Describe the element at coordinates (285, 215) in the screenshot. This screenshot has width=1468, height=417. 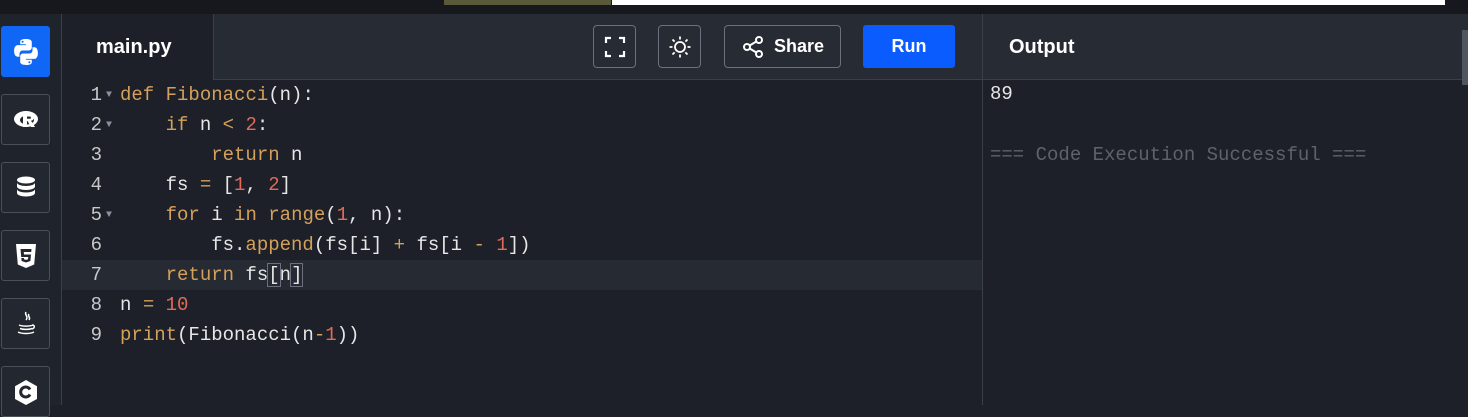
I see `code-text: for i in range(1, n):` at that location.